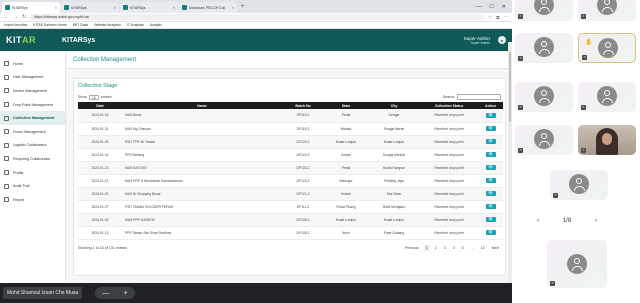 The width and height of the screenshot is (640, 303). Describe the element at coordinates (202, 220) in the screenshot. I see `name-cell: MAS PPR GAHEOK` at that location.